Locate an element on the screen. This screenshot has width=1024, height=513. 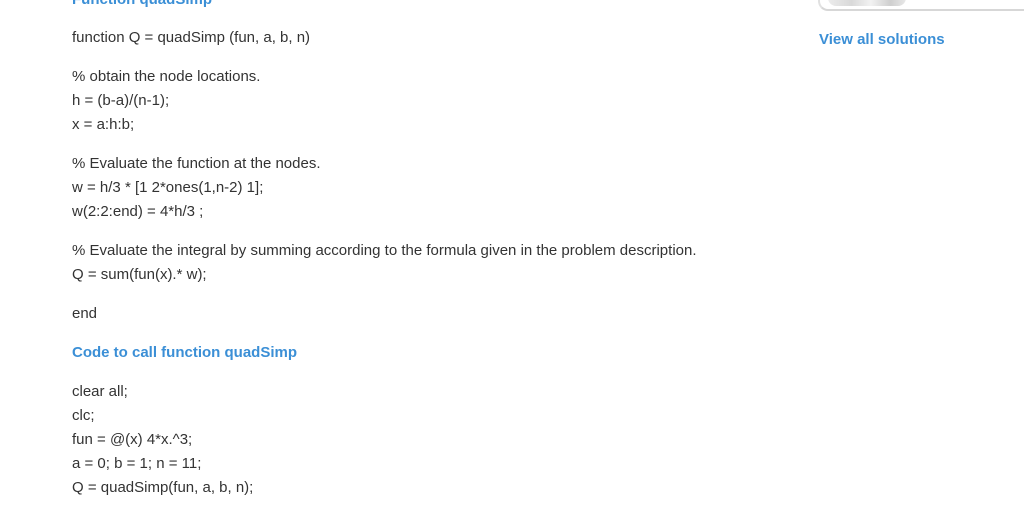
code-line: Q = quadSimp(fun, a, b, n); is located at coordinates (163, 487).